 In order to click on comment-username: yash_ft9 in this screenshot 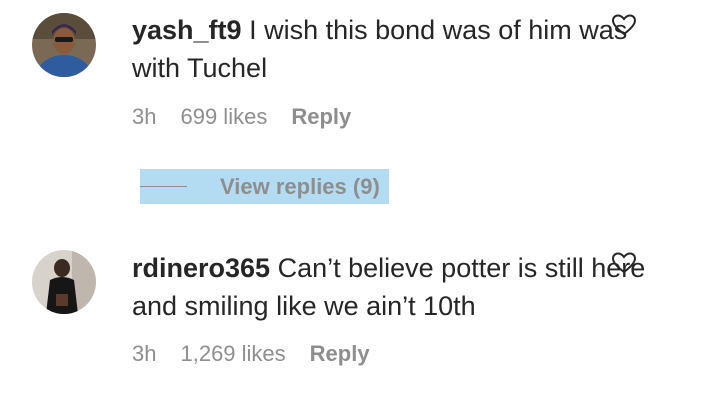, I will do `click(187, 30)`.